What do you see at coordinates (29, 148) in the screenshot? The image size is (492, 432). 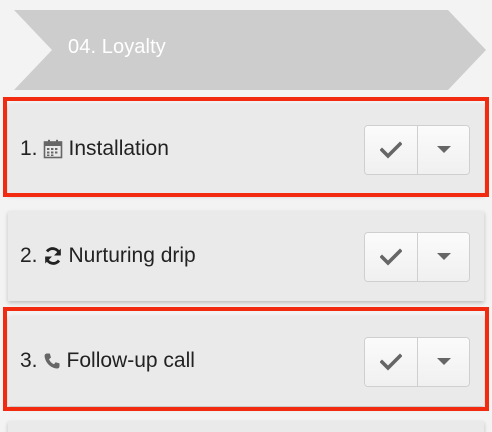 I see `task-number: 1.` at bounding box center [29, 148].